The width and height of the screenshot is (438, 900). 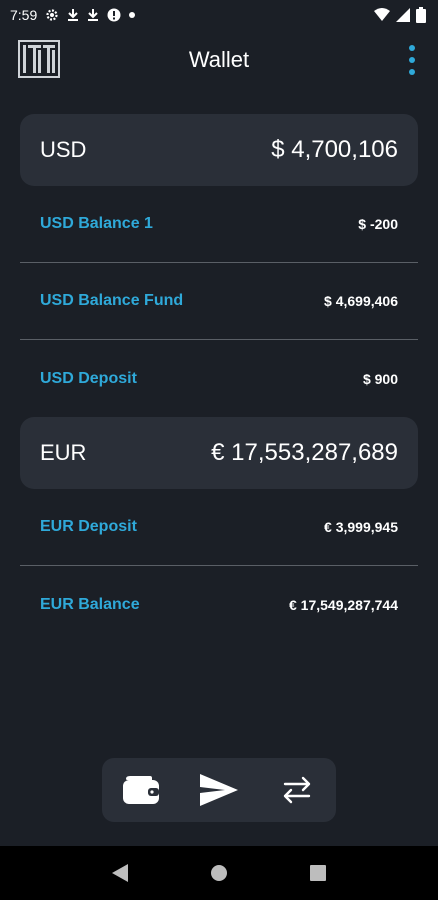 I want to click on currency-card-usd: USD $ 4,700,106, so click(x=219, y=150).